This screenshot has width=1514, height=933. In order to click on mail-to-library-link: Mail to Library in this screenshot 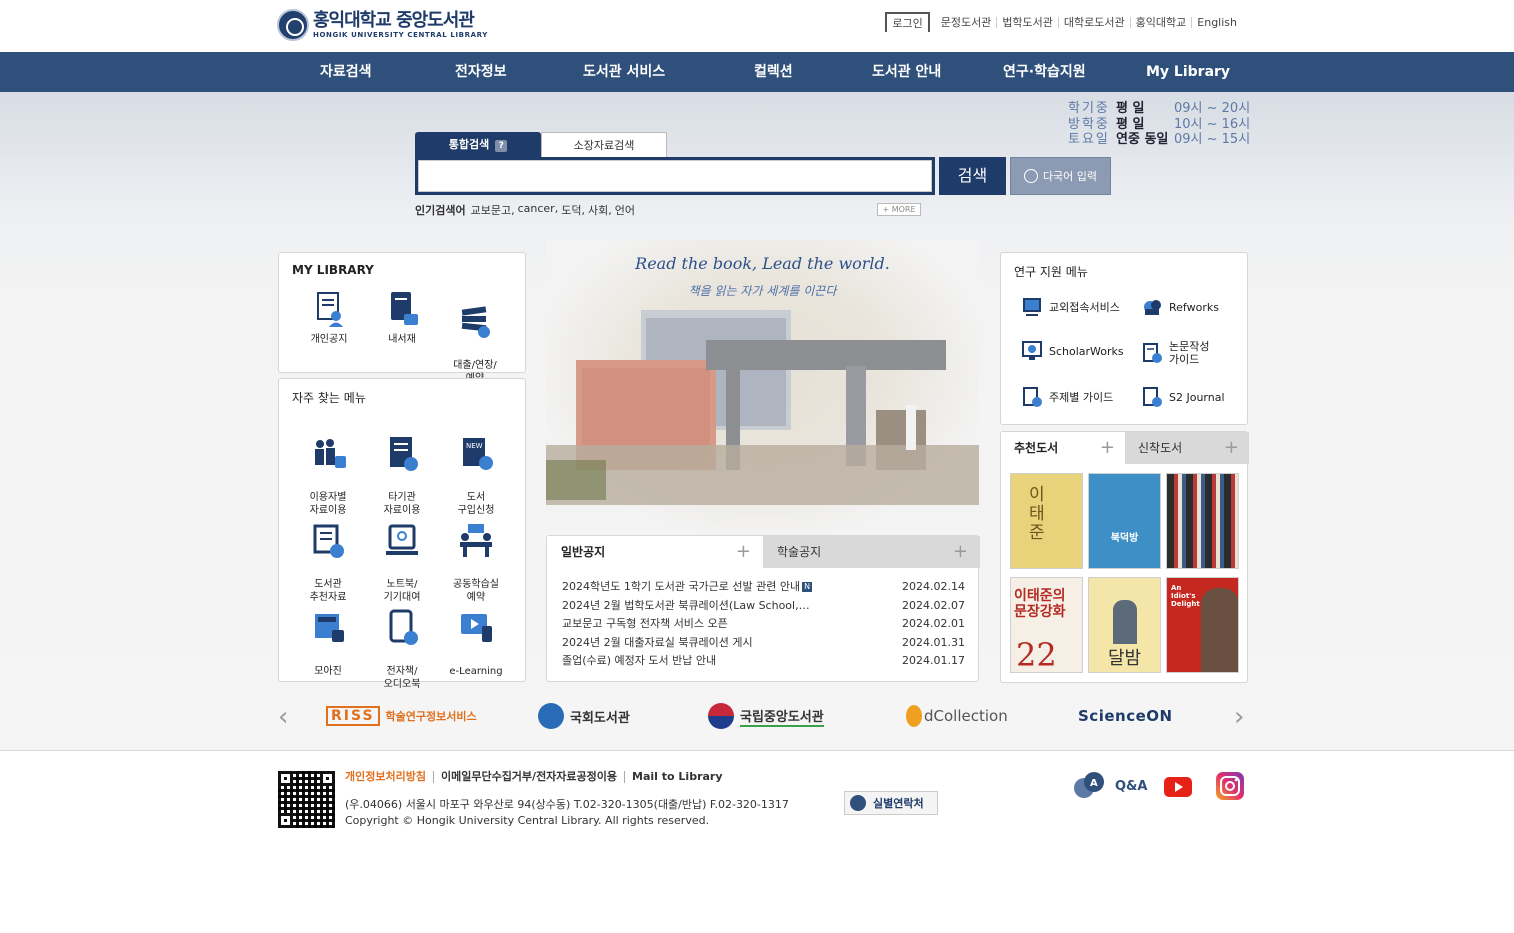, I will do `click(676, 777)`.